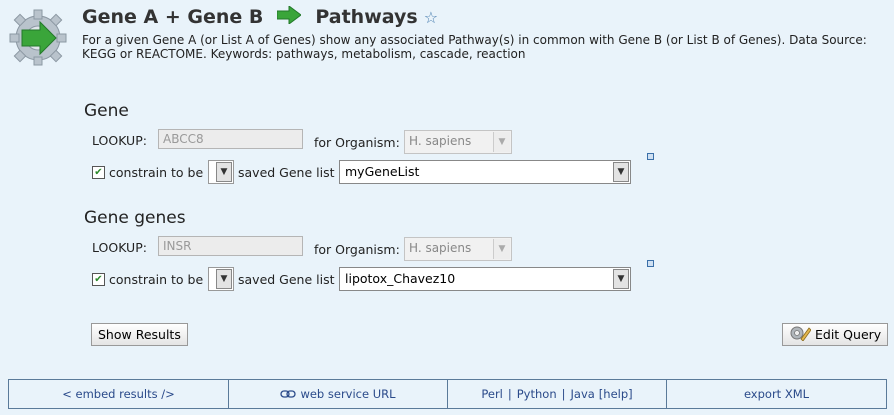  I want to click on right-arrow-icon, so click(289, 16).